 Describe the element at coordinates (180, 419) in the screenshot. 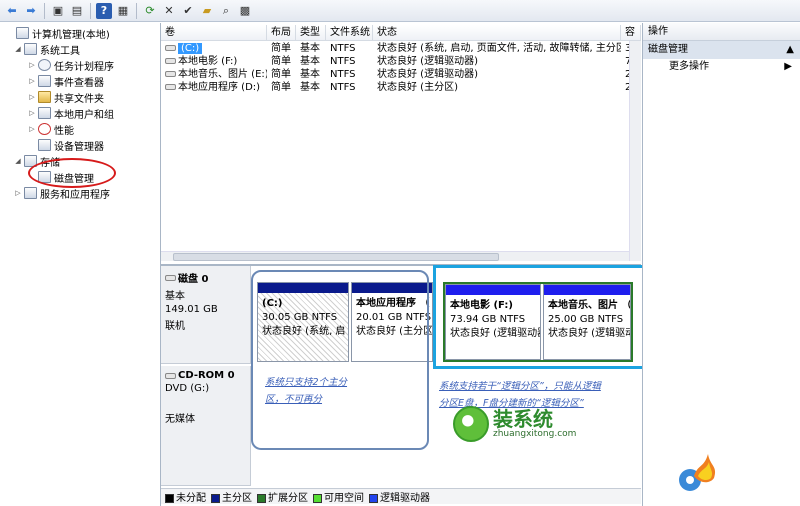

I see `cdrom-media: 无媒体` at that location.